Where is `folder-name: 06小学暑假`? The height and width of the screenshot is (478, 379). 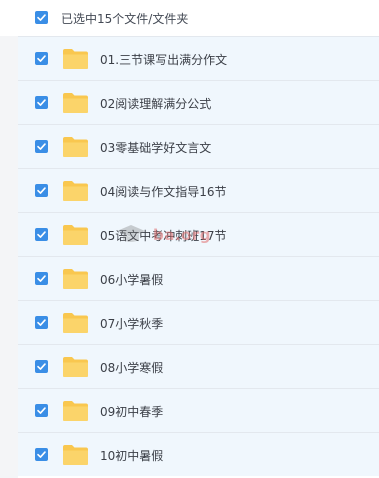 folder-name: 06小学暑假 is located at coordinates (131, 279).